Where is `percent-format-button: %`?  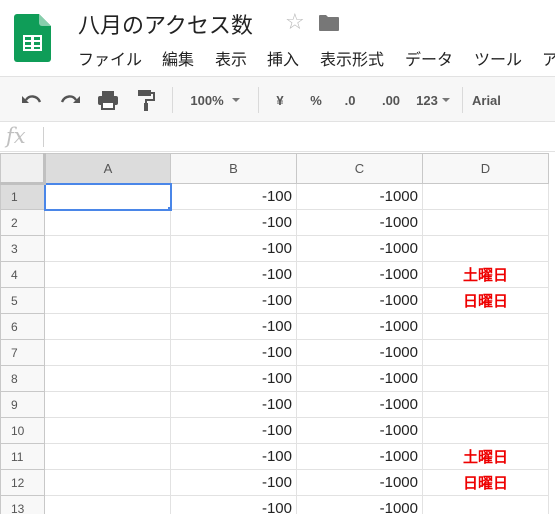
percent-format-button: % is located at coordinates (316, 100).